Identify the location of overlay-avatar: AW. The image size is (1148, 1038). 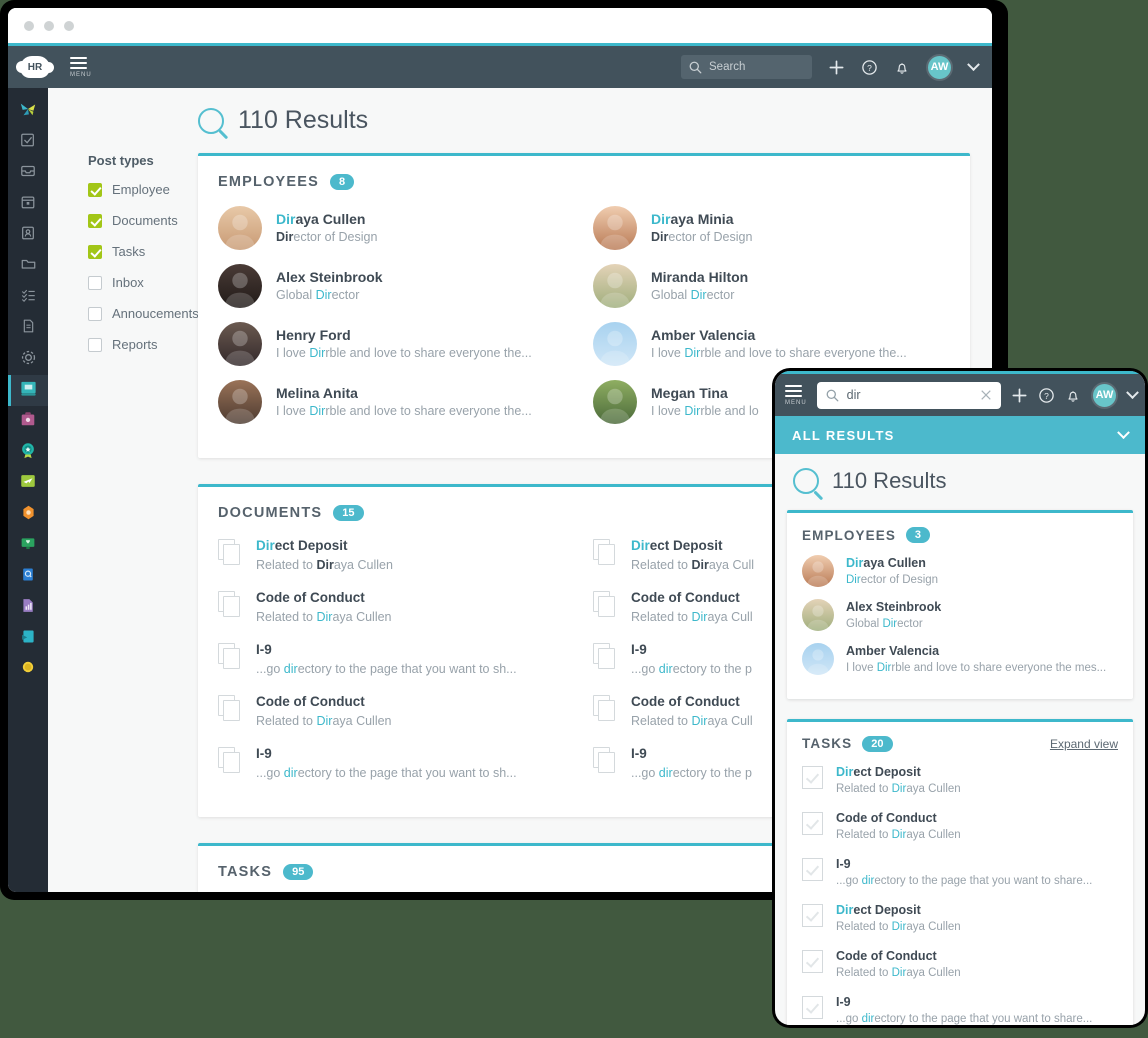
(1104, 395).